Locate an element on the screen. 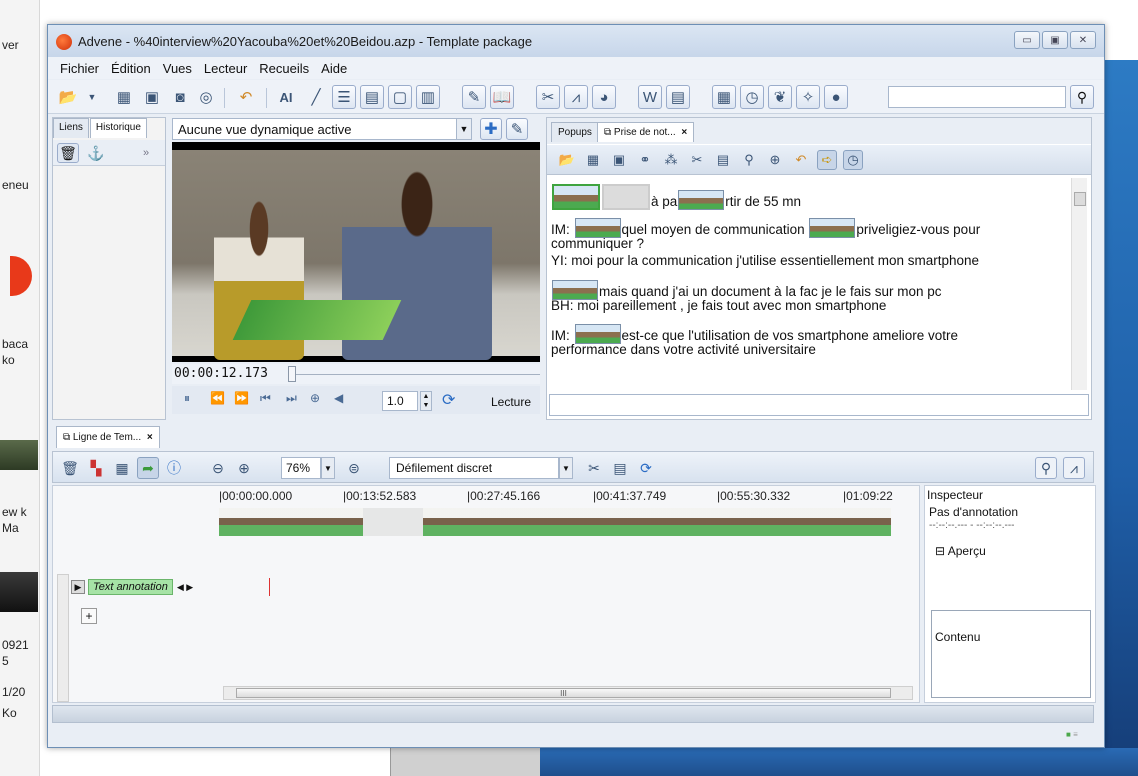 This screenshot has width=1138, height=776. close-icon: ✕ is located at coordinates (1083, 40).